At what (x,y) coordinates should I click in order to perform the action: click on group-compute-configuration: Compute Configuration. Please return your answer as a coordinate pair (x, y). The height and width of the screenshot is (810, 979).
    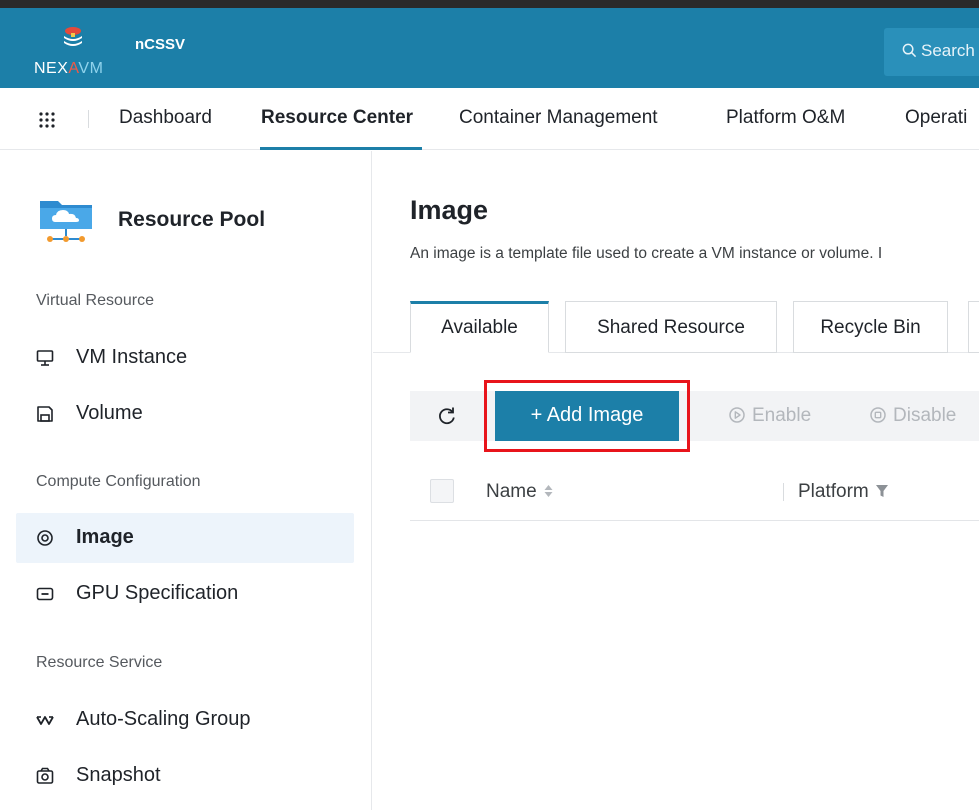
    Looking at the image, I should click on (118, 481).